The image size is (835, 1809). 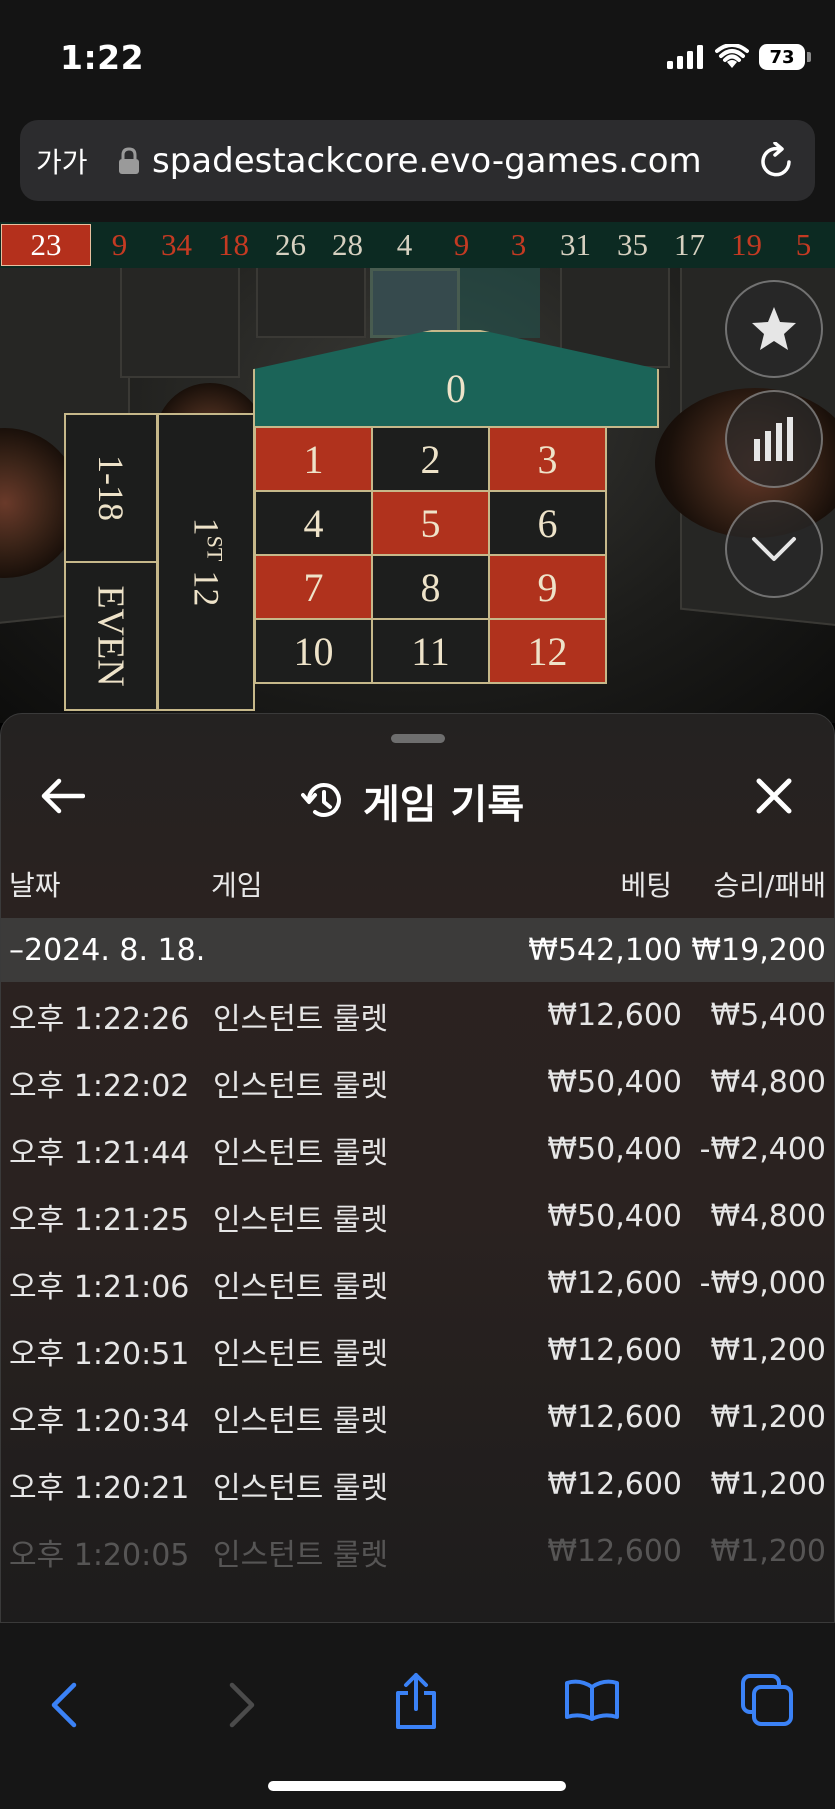 What do you see at coordinates (605, 950) in the screenshot?
I see `date-group-bet-total: ₩542,100` at bounding box center [605, 950].